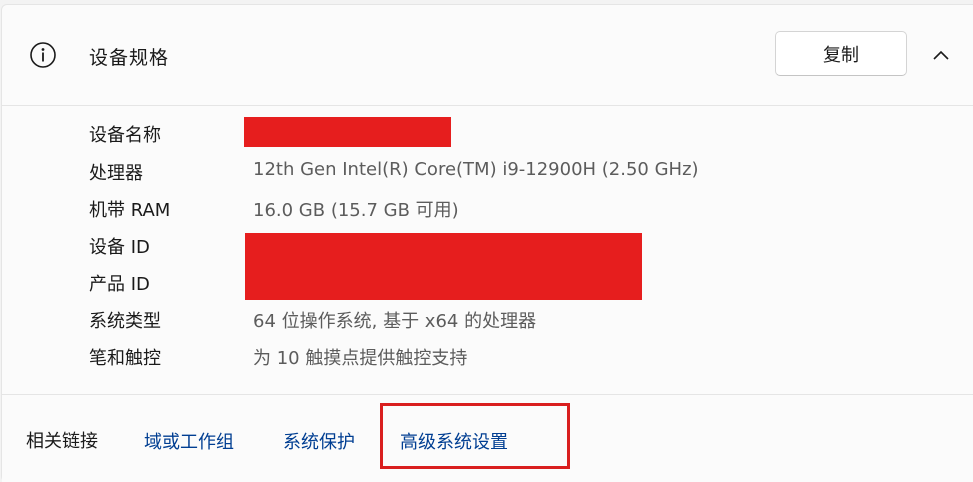  Describe the element at coordinates (62, 441) in the screenshot. I see `related-links-label: 相关链接` at that location.